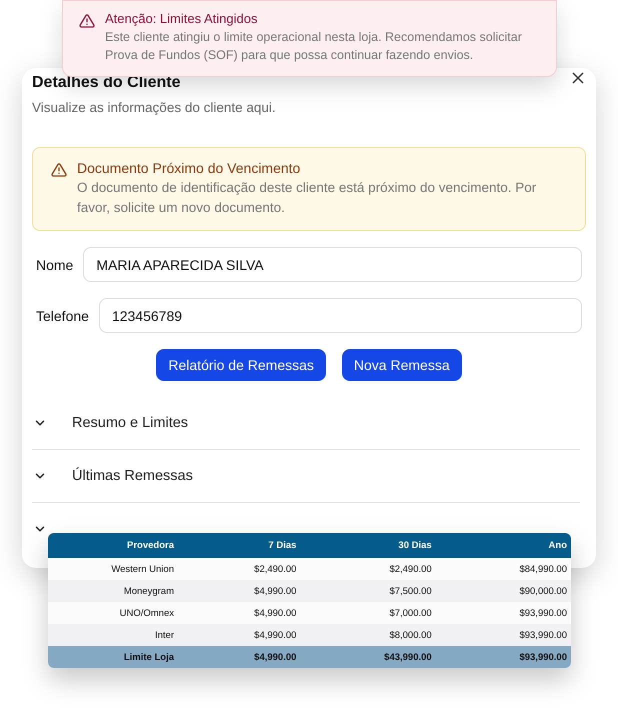 The width and height of the screenshot is (618, 715). What do you see at coordinates (113, 635) in the screenshot?
I see `table-cell: Inter` at bounding box center [113, 635].